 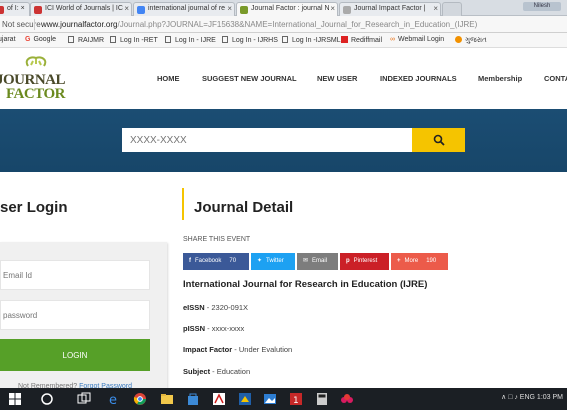 What do you see at coordinates (81, 9) in the screenshot?
I see `tab-2: ICI World of Journals | IC ×` at bounding box center [81, 9].